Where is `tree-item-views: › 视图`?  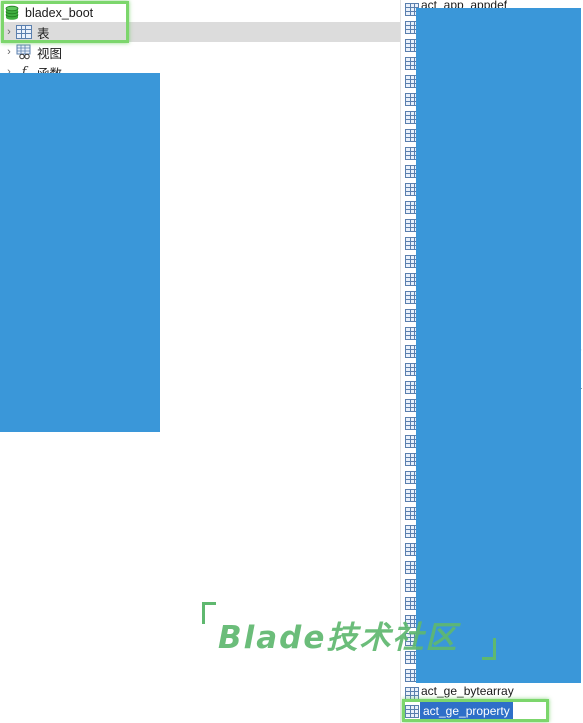
tree-item-views: › 视图 is located at coordinates (32, 52).